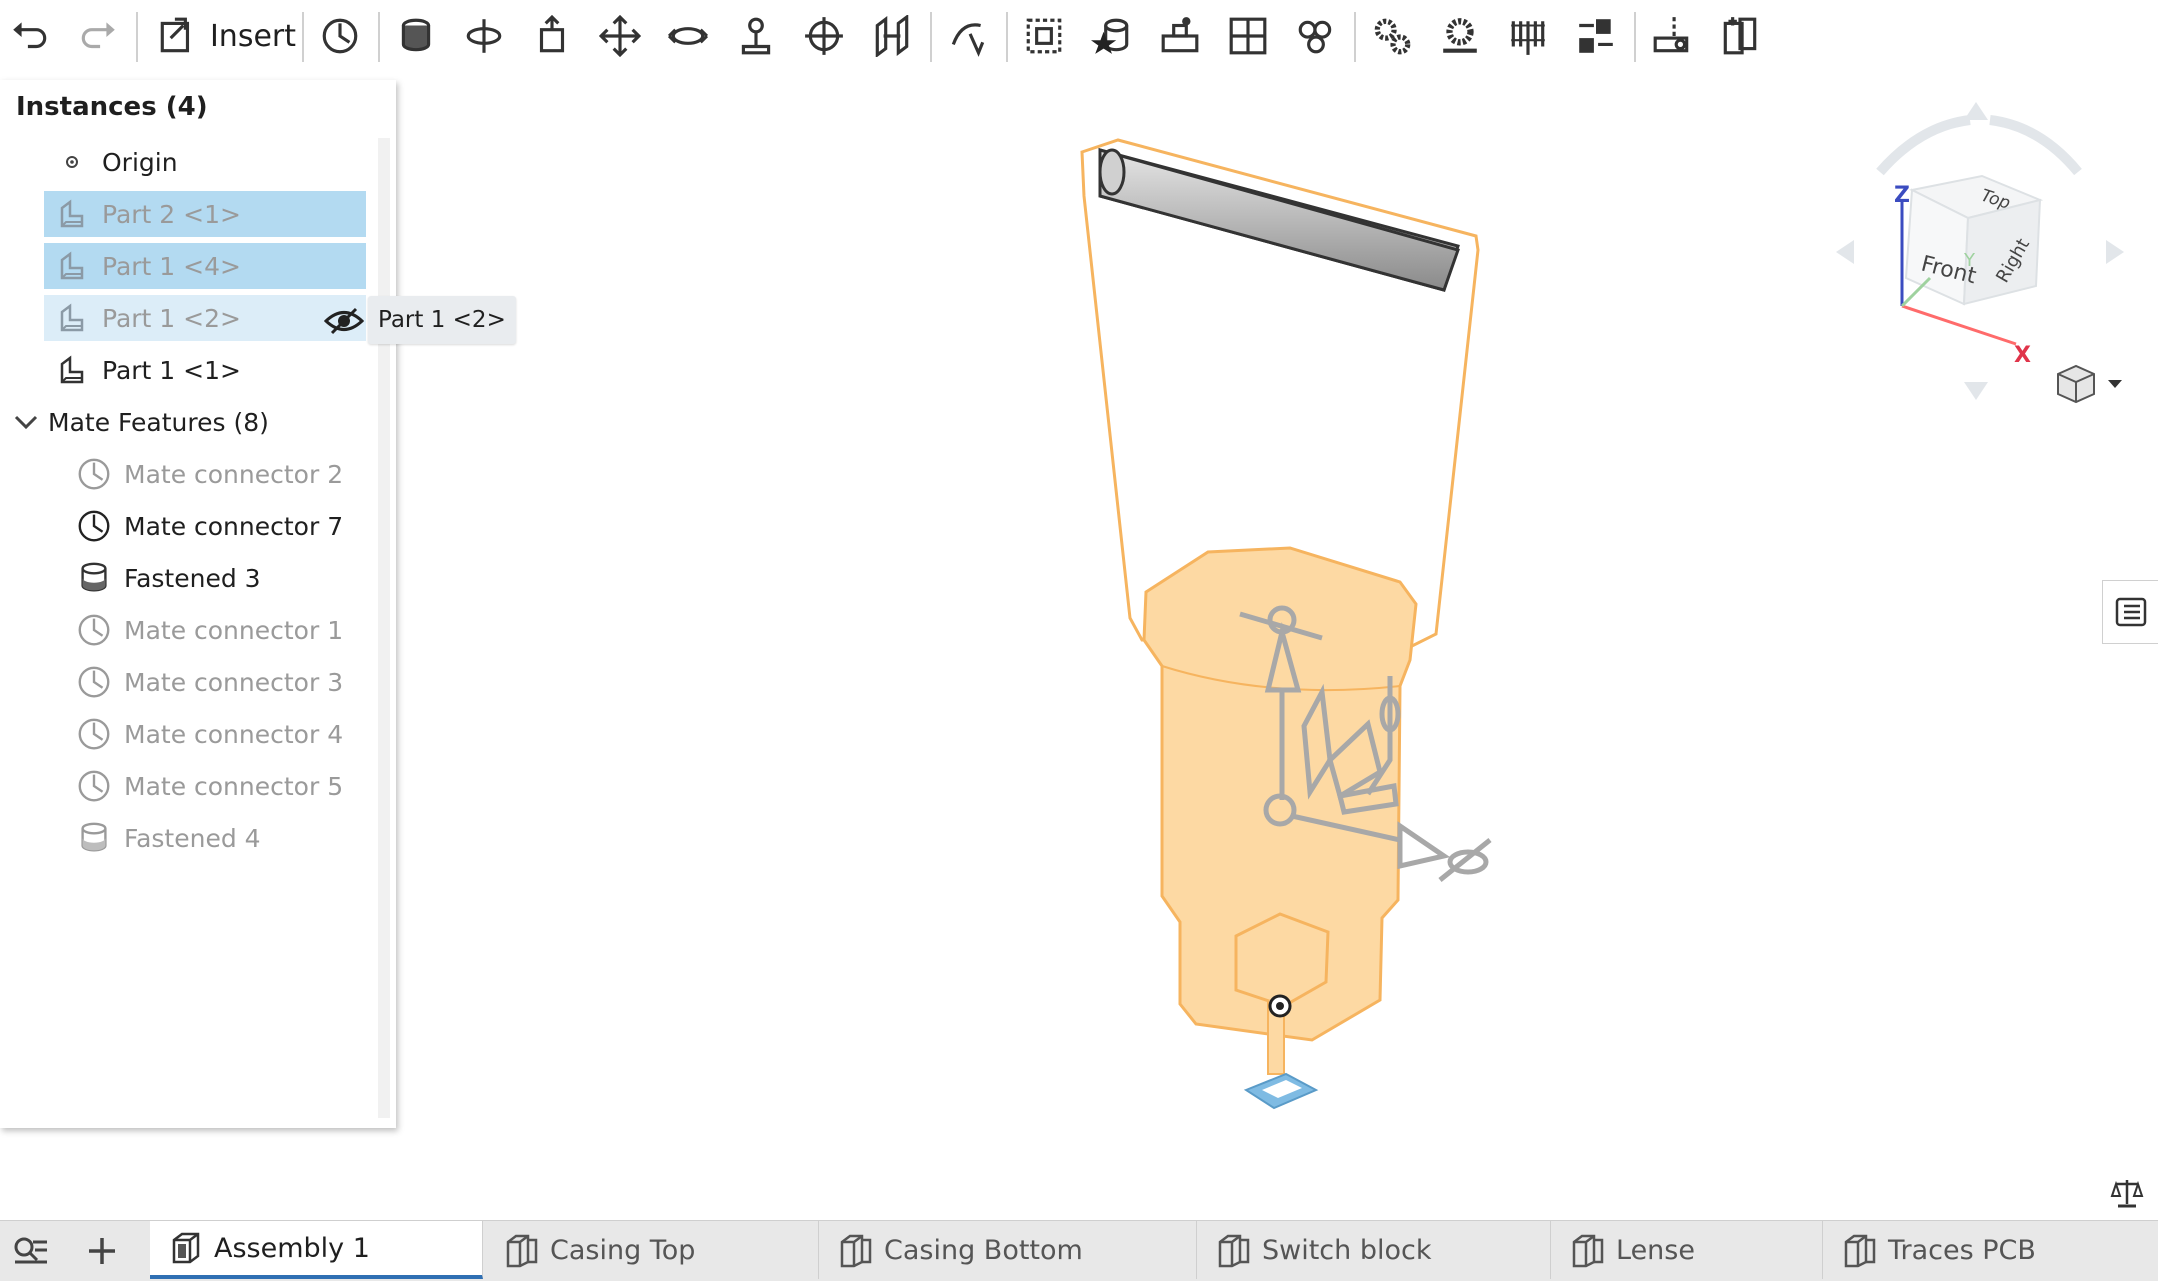 The image size is (2158, 1281). I want to click on mate-features-label: Mate Features (8), so click(158, 422).